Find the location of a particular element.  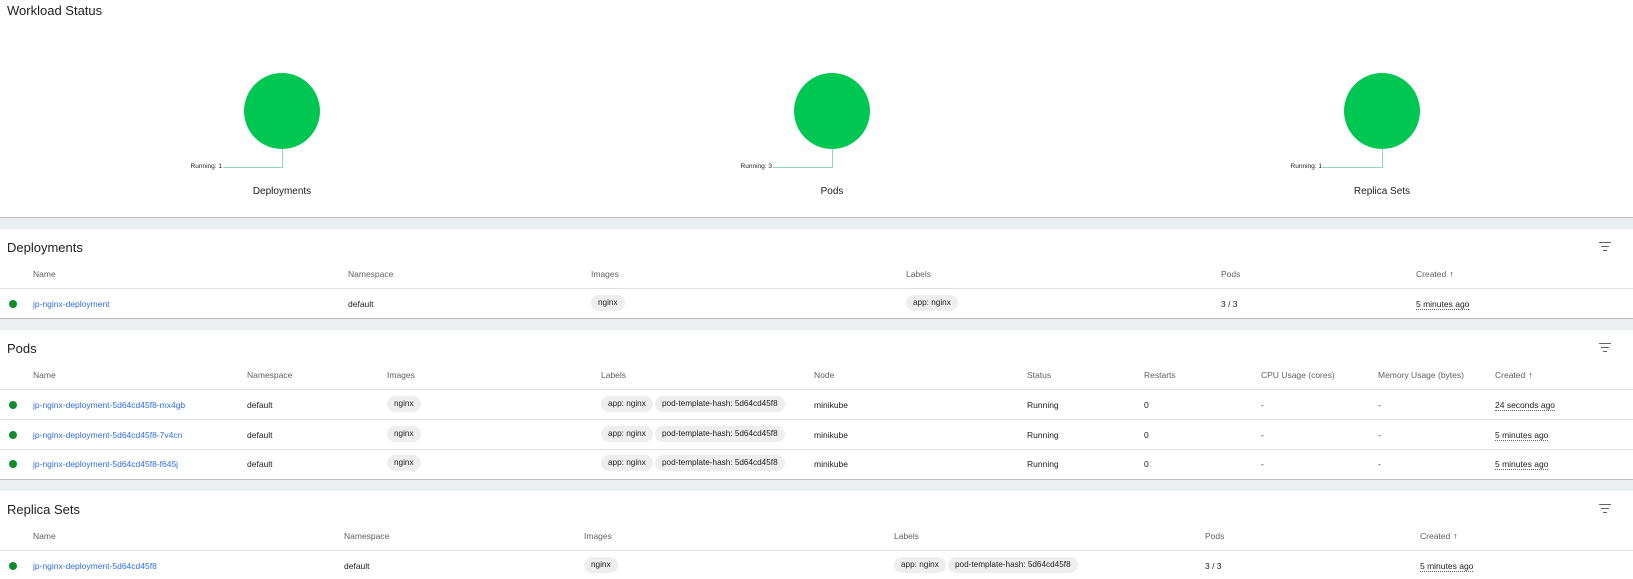

deployments-chart-label: Deployments is located at coordinates (282, 191).